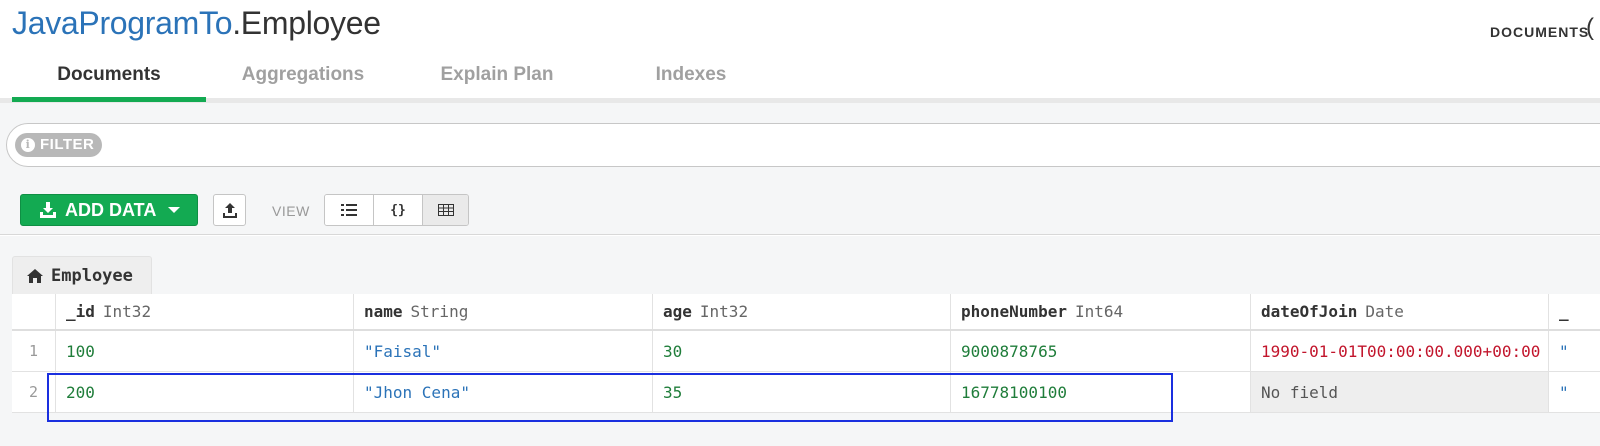  I want to click on cell-phone-number: 16778100100, so click(1101, 392).